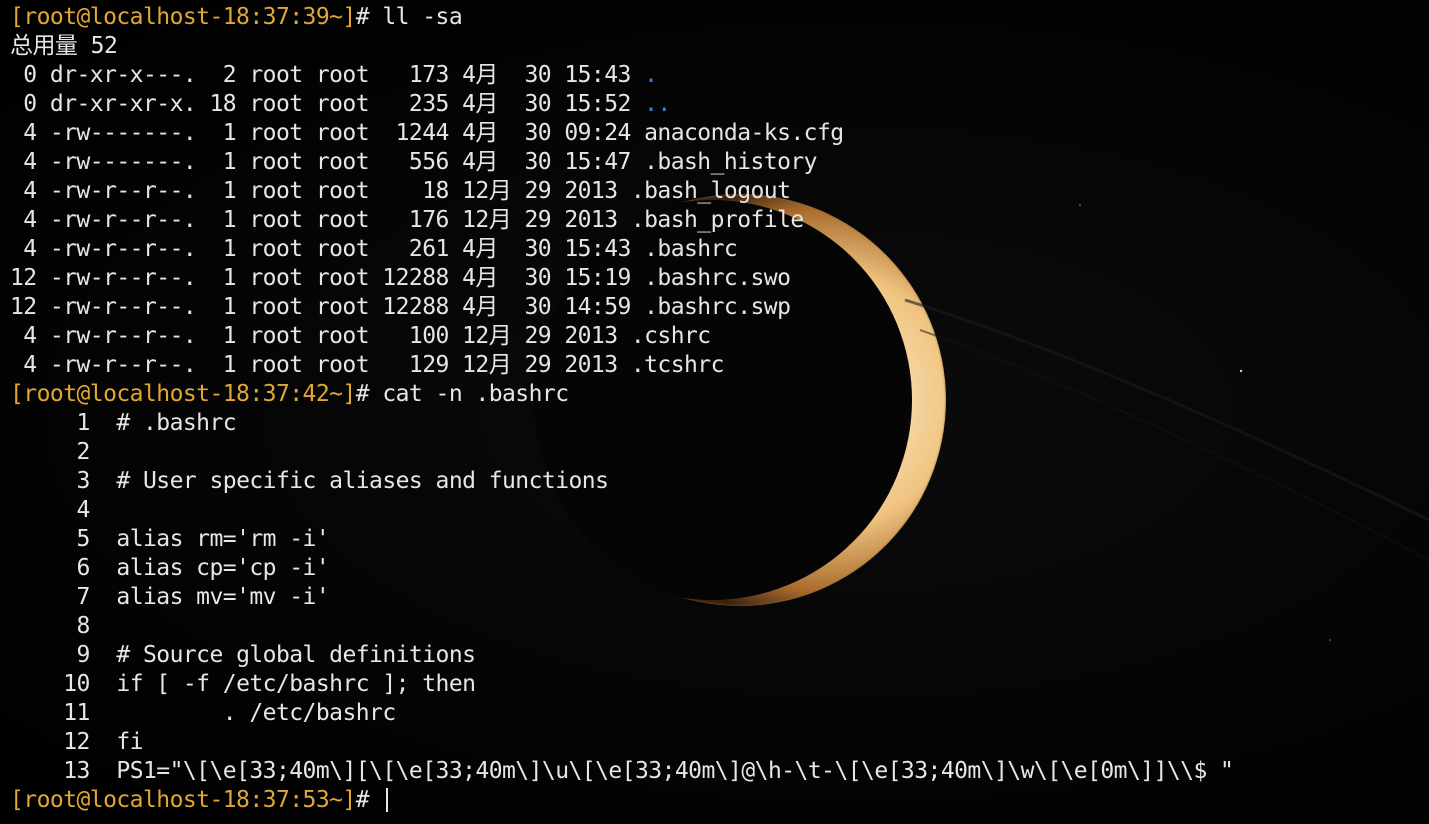 The width and height of the screenshot is (1429, 824). Describe the element at coordinates (621, 481) in the screenshot. I see `terminal-line: 3 # User specific aliases and functions` at that location.